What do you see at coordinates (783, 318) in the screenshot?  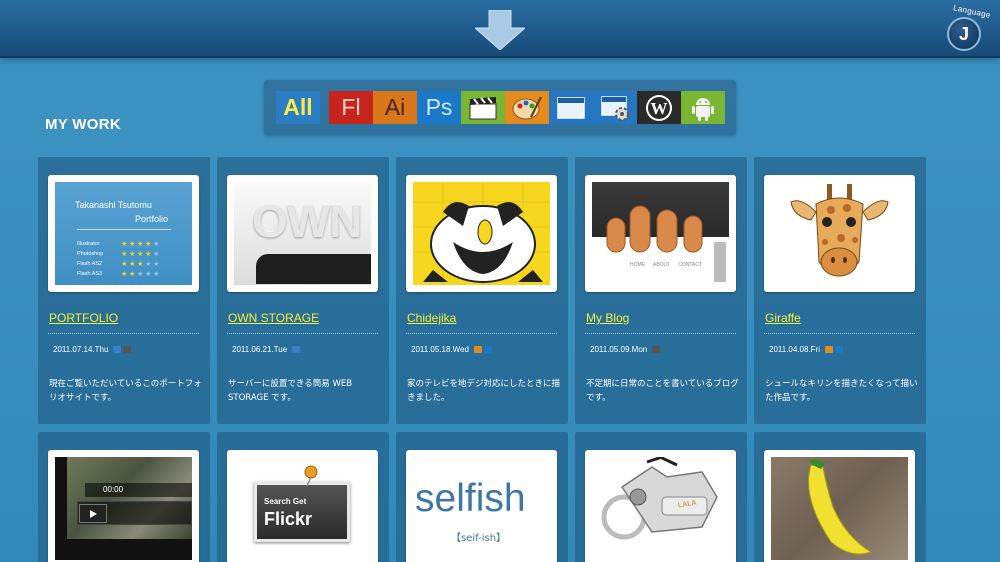 I see `work-title: Giraffe` at bounding box center [783, 318].